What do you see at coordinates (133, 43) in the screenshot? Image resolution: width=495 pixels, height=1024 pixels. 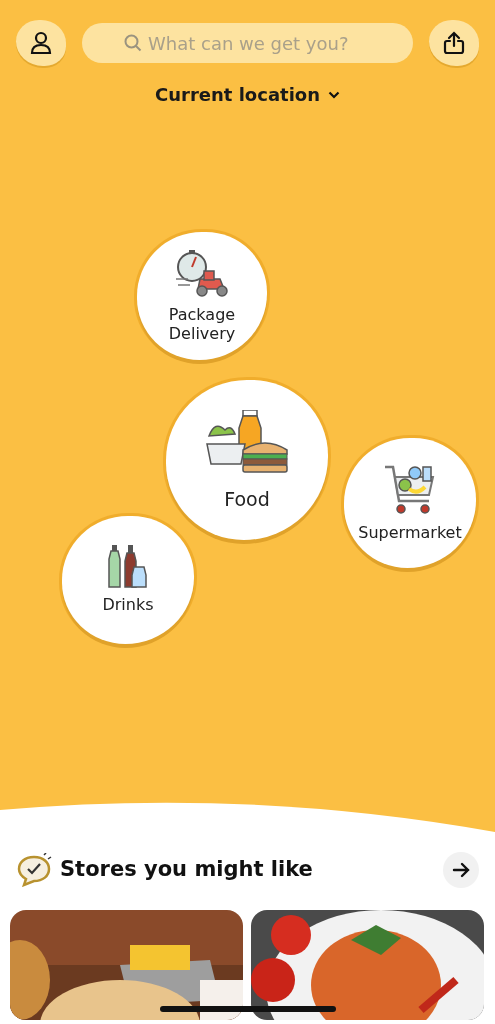 I see `search-icon` at bounding box center [133, 43].